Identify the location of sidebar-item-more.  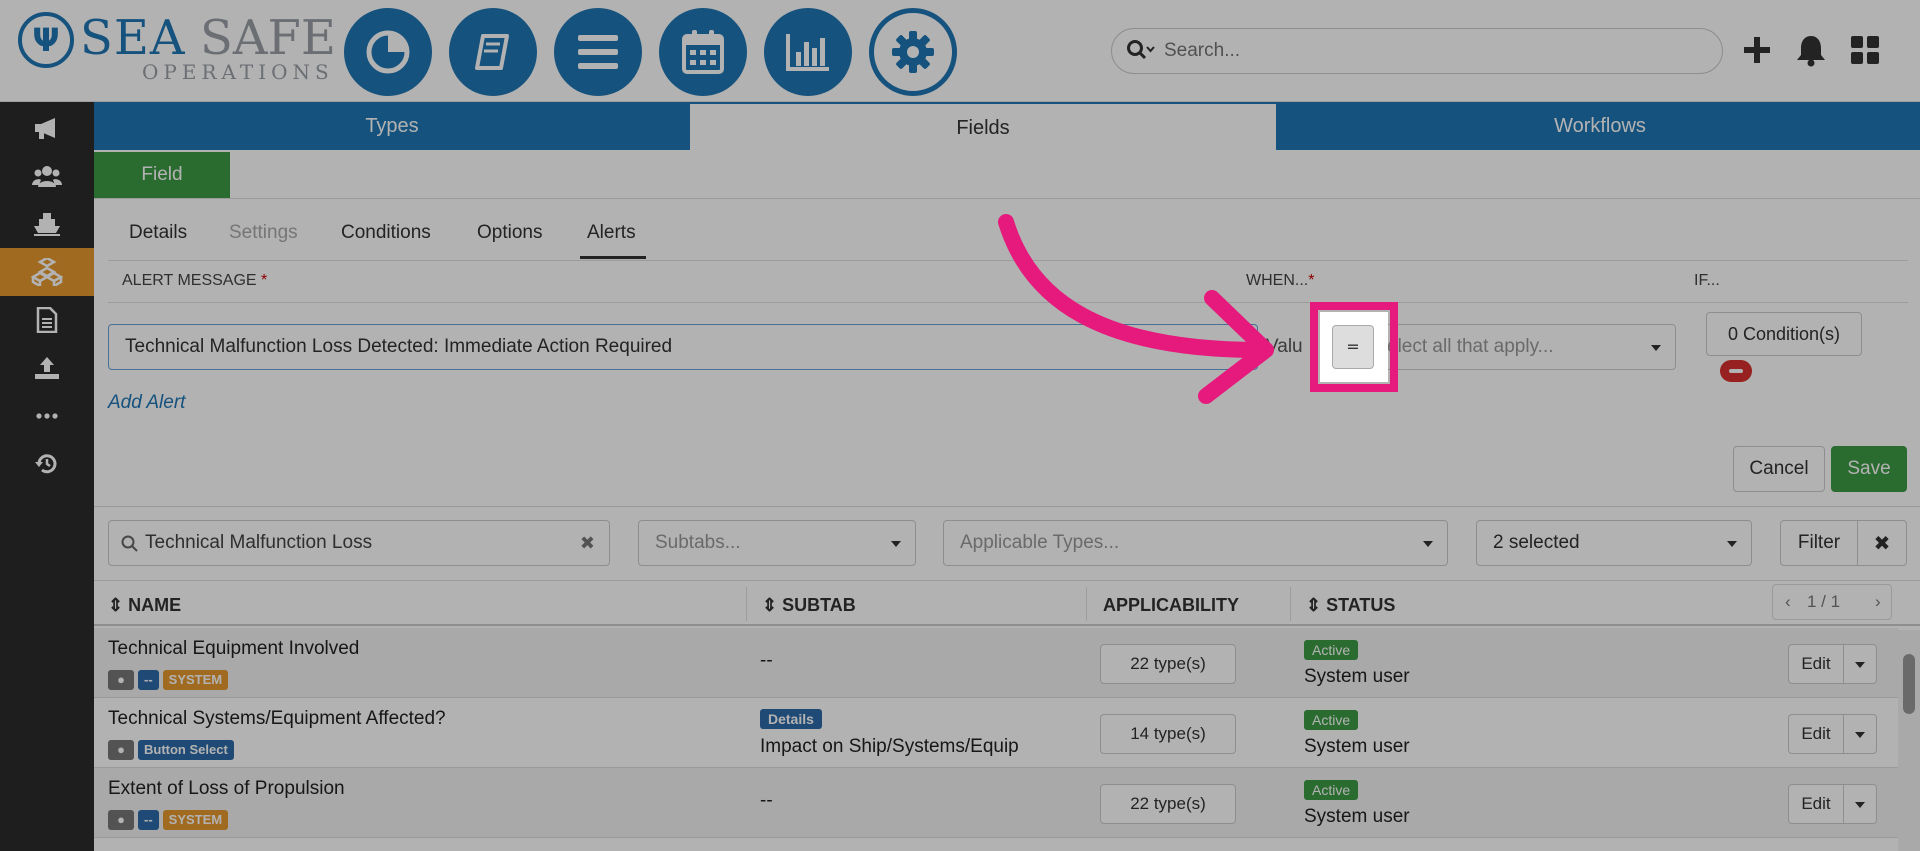
(47, 416).